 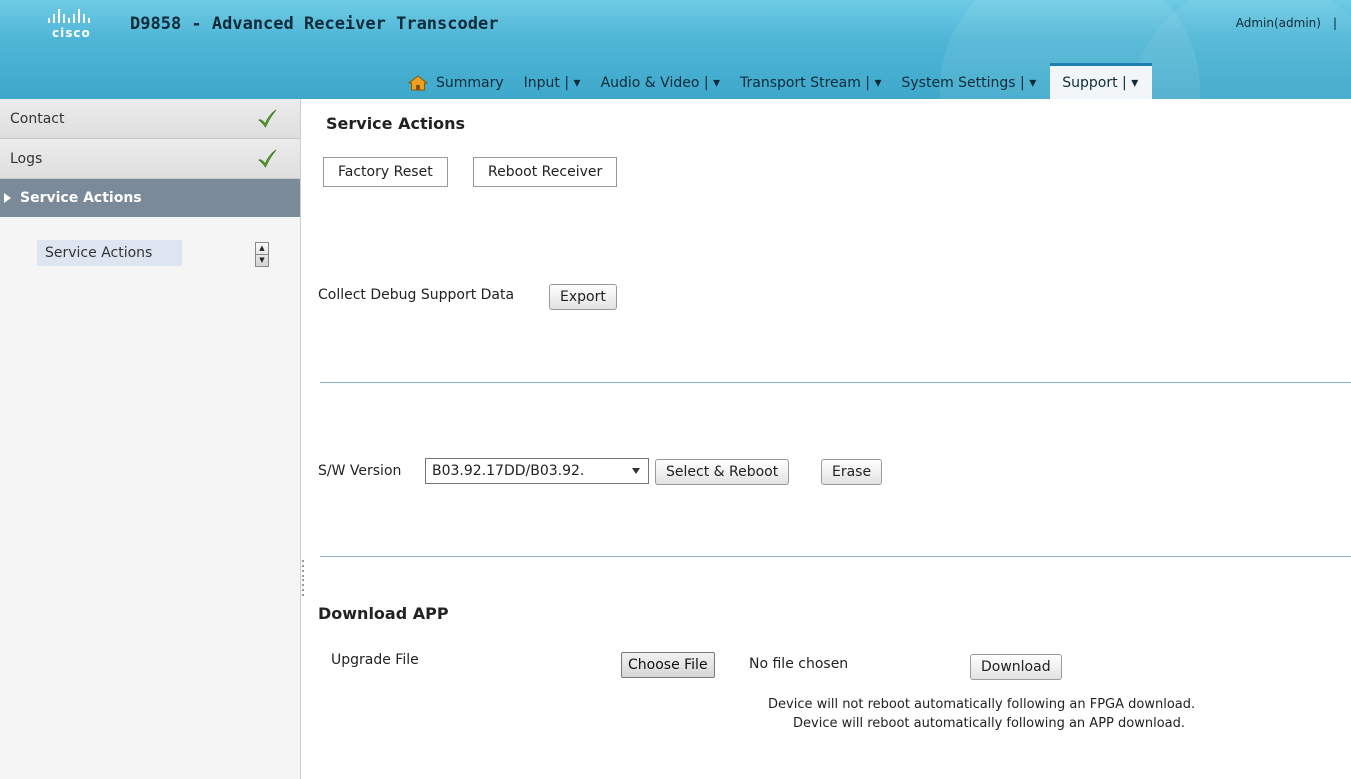 I want to click on sidebar-item-label: Service Actions, so click(x=81, y=198).